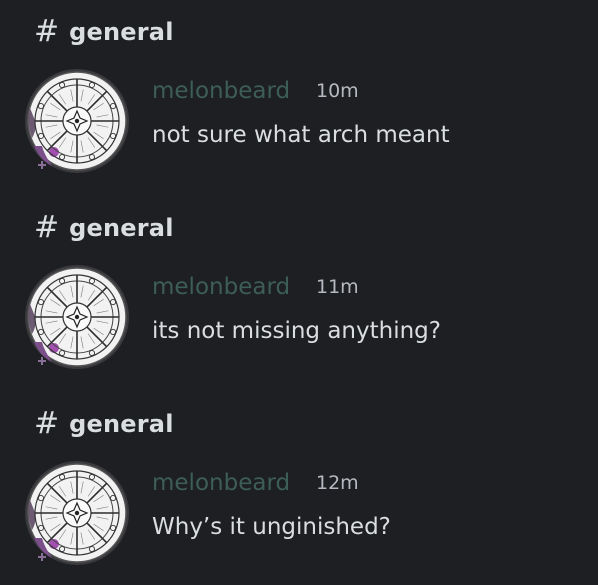  I want to click on timestamp: 12m, so click(337, 483).